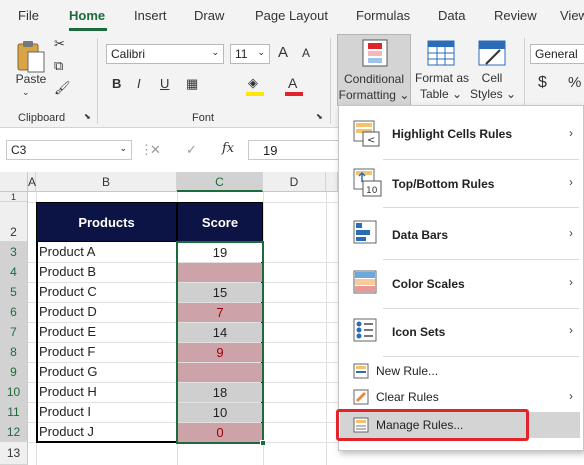  I want to click on row-header-6: 6, so click(14, 312).